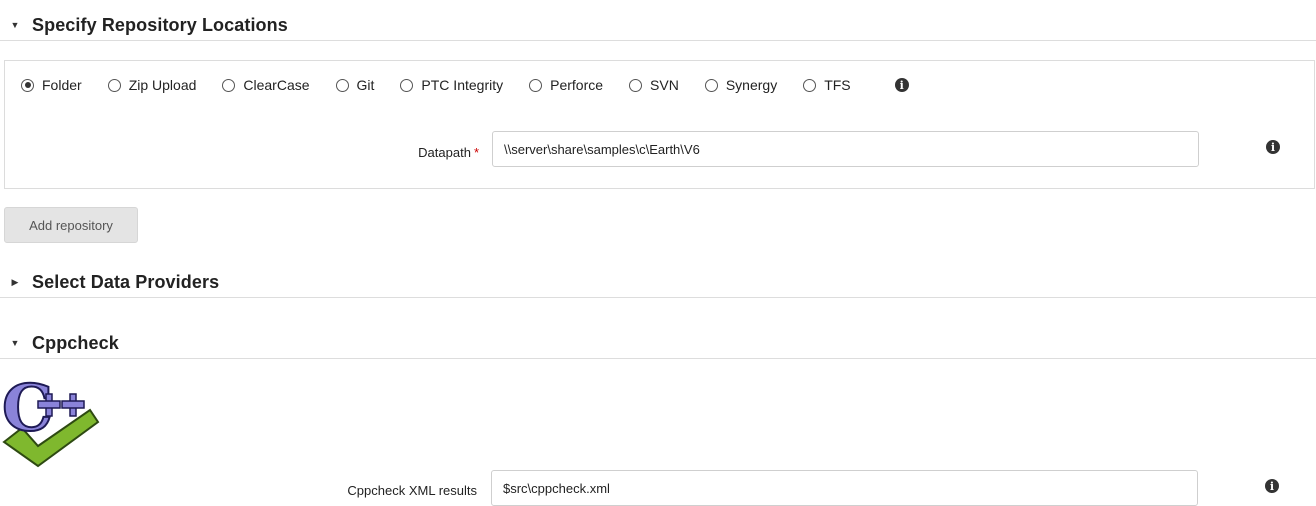 This screenshot has height=506, width=1316. Describe the element at coordinates (462, 85) in the screenshot. I see `radio-label: PTC Integrity` at that location.